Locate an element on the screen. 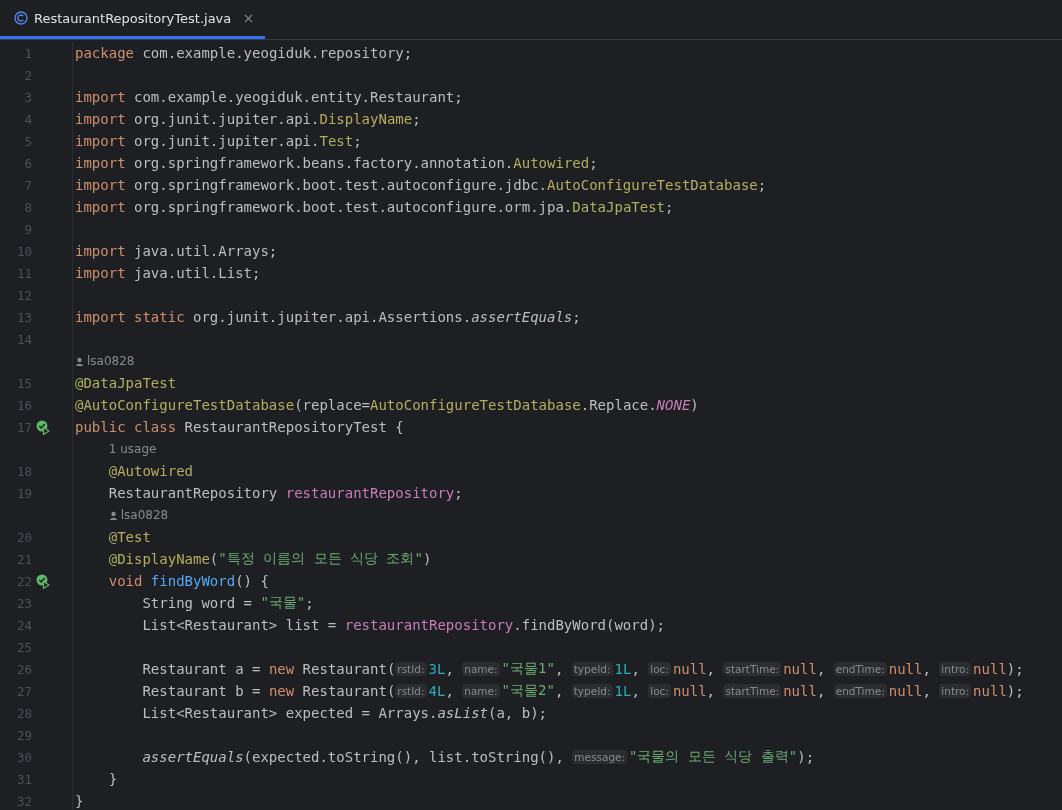 Image resolution: width=1062 pixels, height=810 pixels. code-line: void findByWord() { is located at coordinates (188, 581).